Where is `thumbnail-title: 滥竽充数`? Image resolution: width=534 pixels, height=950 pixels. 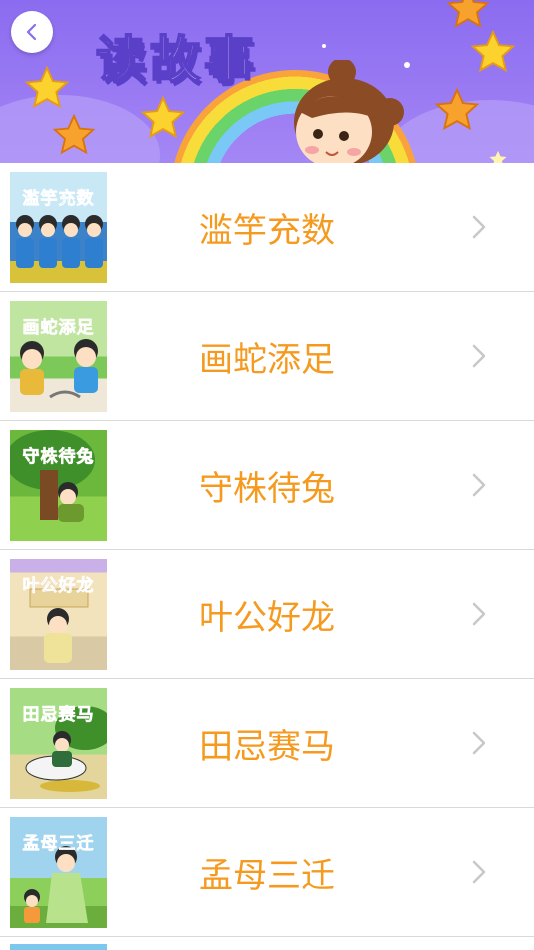
thumbnail-title: 滥竽充数 is located at coordinates (58, 199).